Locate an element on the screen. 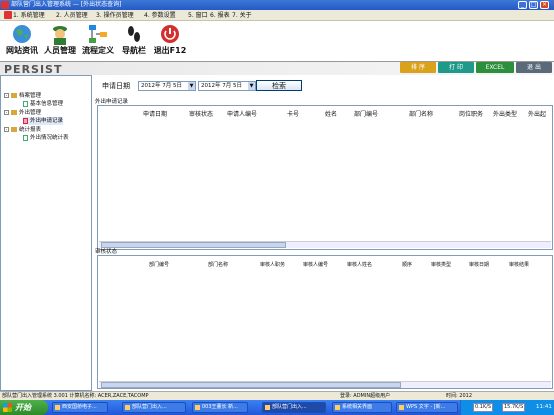 The width and height of the screenshot is (554, 415). menu-app-icon is located at coordinates (8, 15).